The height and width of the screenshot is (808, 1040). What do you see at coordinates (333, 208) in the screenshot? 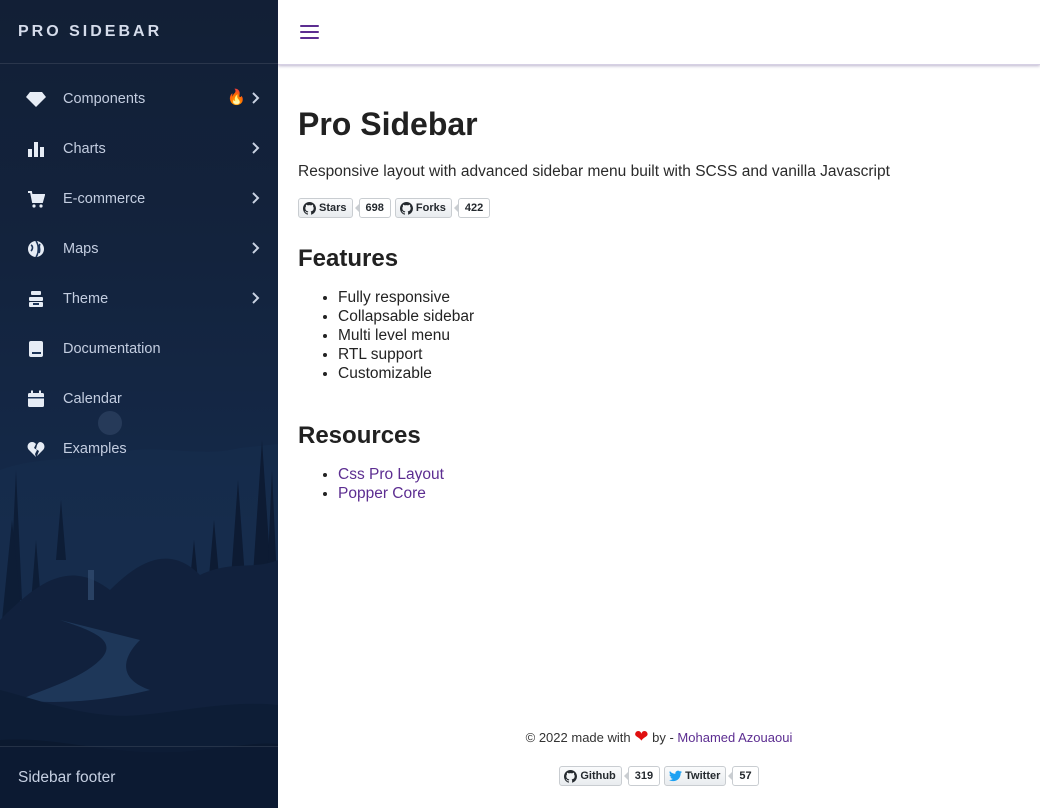
I see `stars-label: Stars` at bounding box center [333, 208].